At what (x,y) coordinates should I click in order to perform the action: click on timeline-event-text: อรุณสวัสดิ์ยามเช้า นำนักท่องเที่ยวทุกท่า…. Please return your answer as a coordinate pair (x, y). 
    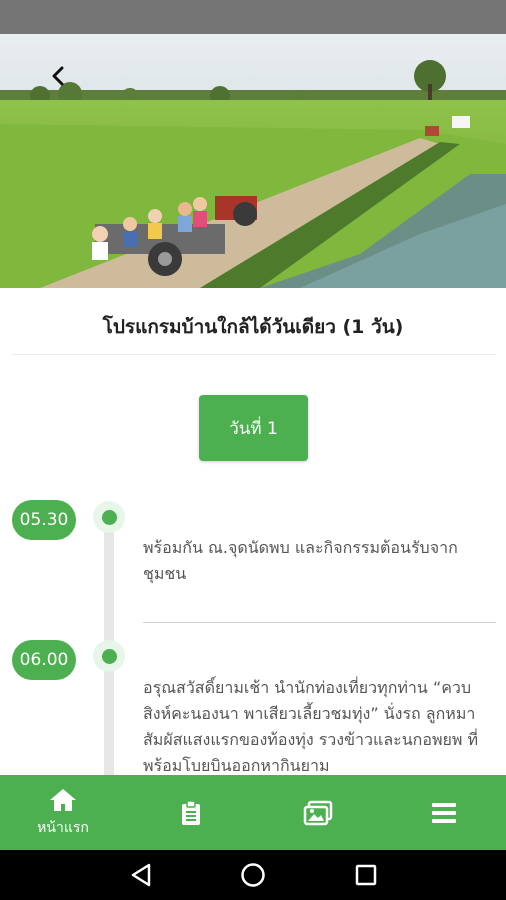
    Looking at the image, I should click on (311, 726).